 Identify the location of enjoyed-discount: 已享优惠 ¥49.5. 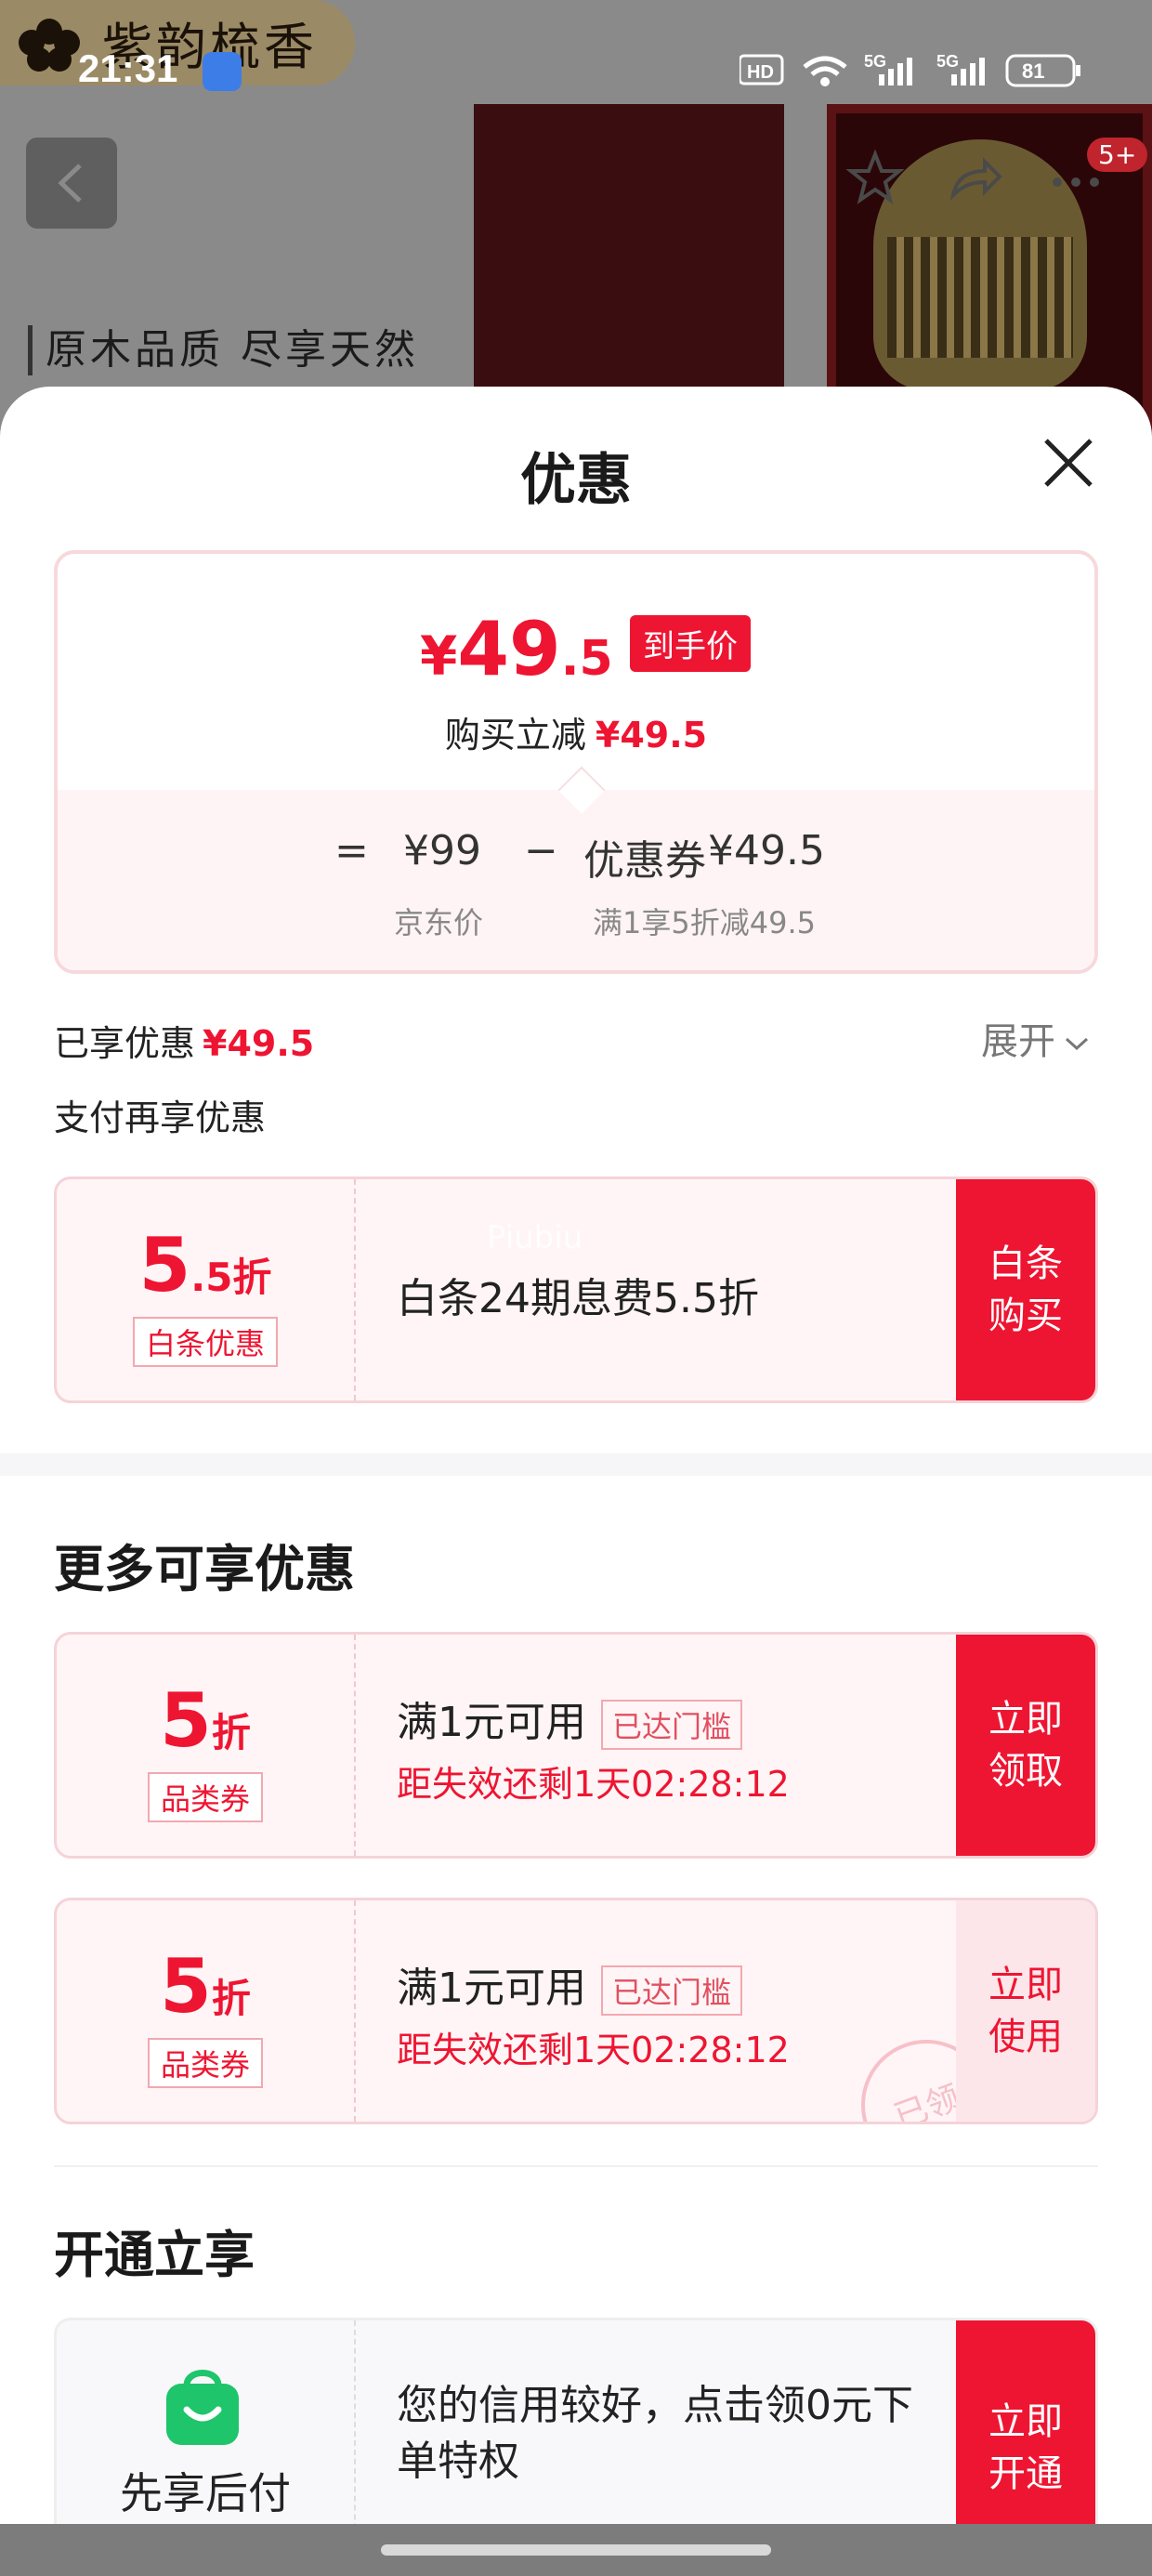
(184, 1040).